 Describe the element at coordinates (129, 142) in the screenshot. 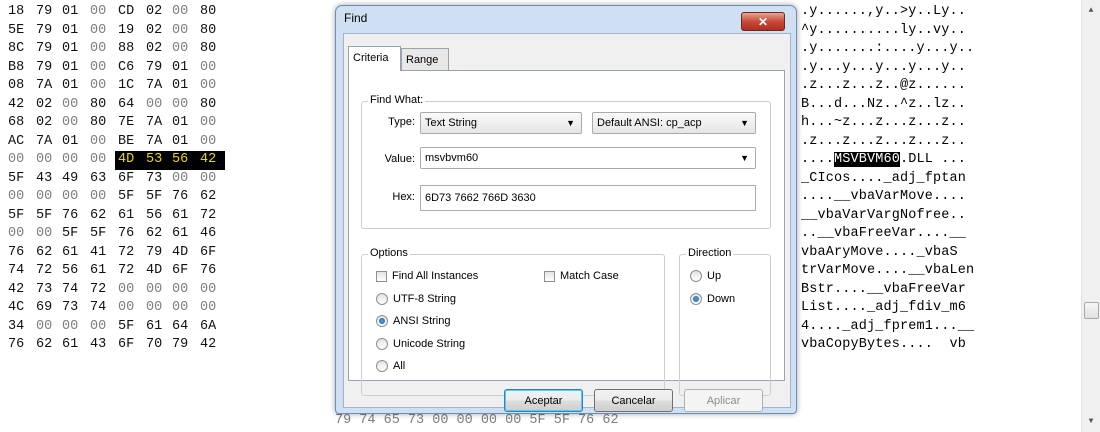

I see `hex-byte: BE` at that location.